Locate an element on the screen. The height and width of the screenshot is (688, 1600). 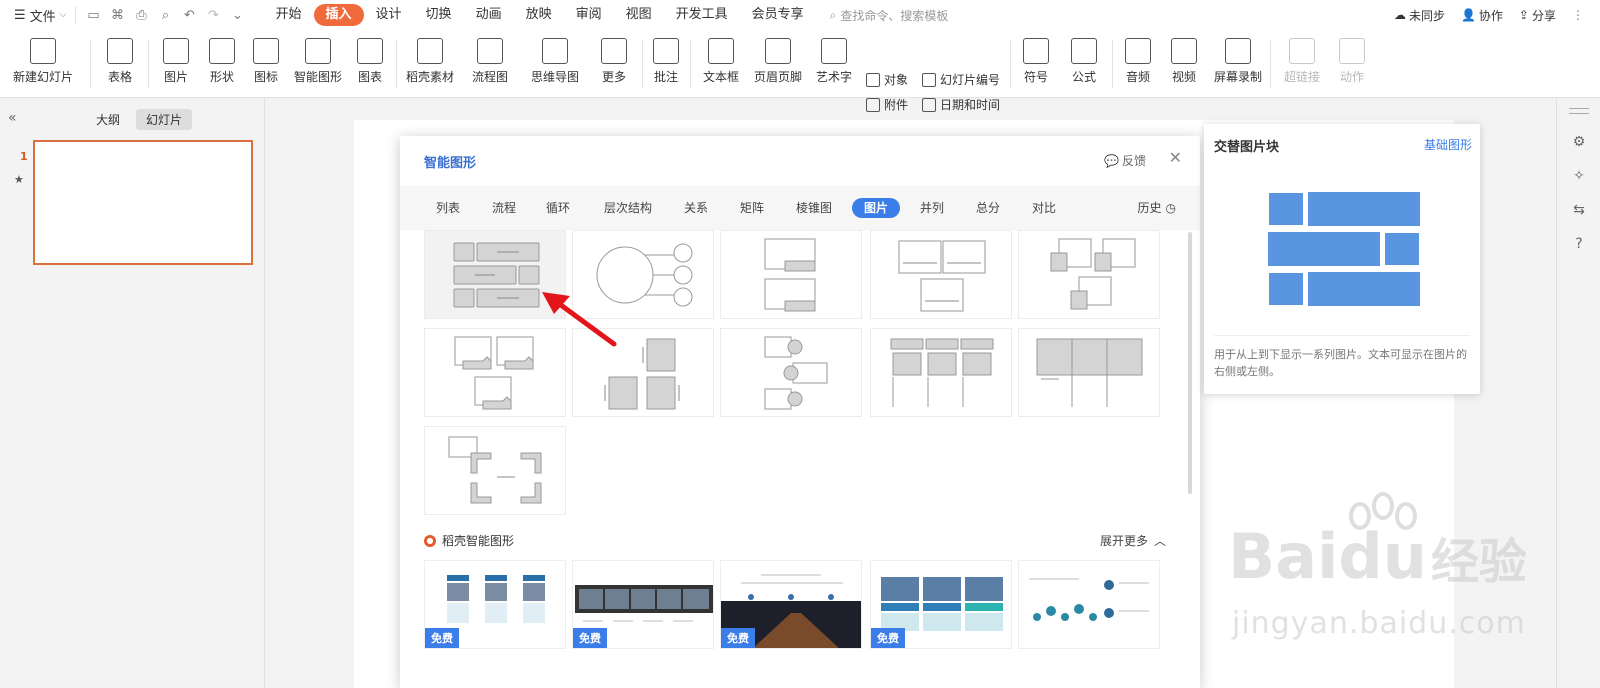
layout-picture-frame-corners is located at coordinates (495, 470).